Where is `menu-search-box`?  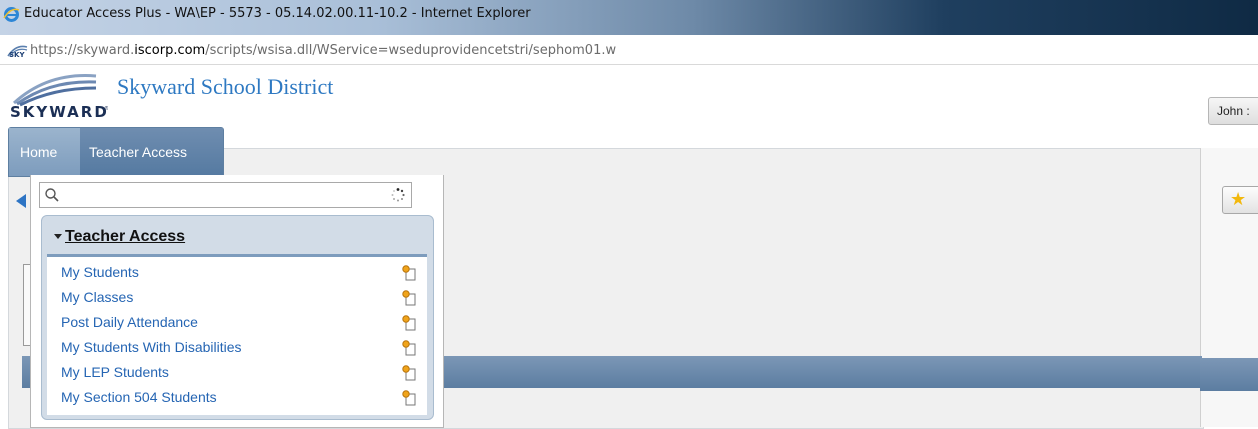 menu-search-box is located at coordinates (225, 195).